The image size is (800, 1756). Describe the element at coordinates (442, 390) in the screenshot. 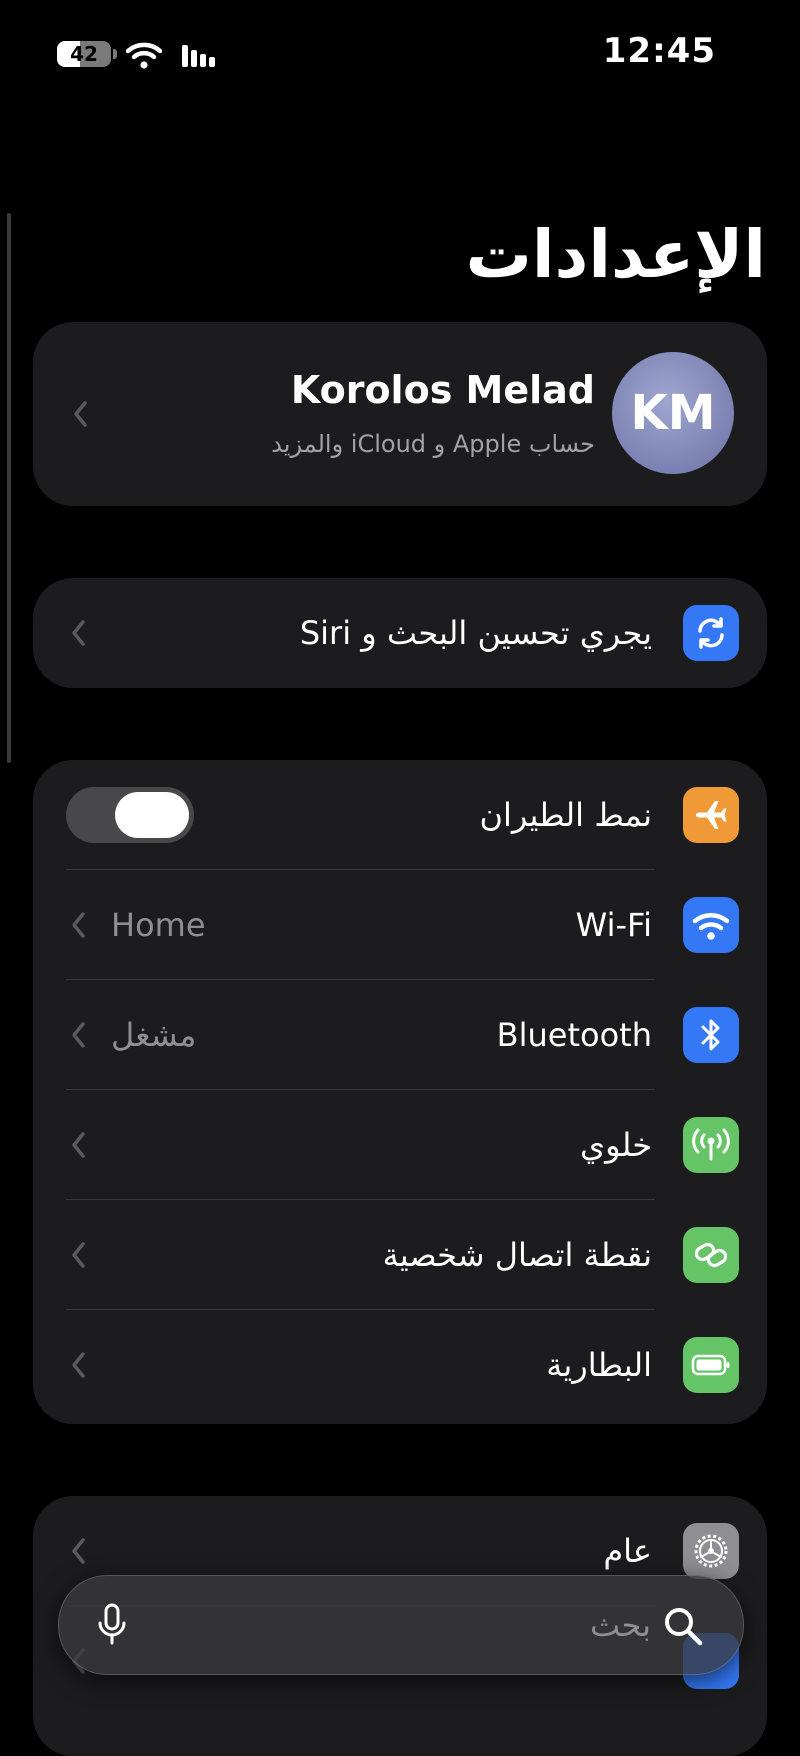

I see `account-name: Korolos Melad` at that location.